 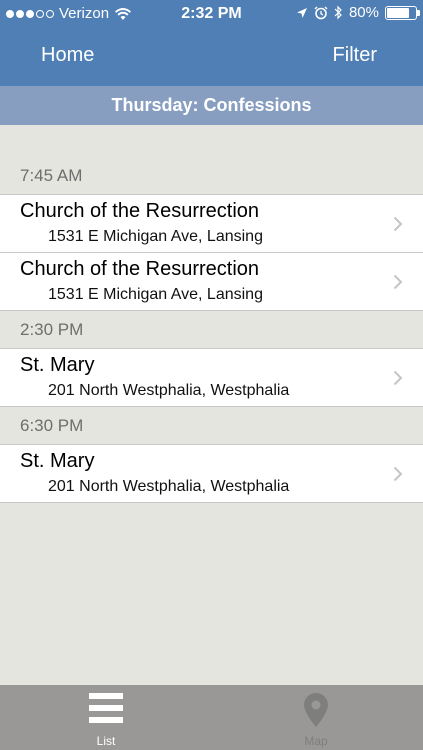 I want to click on battery-fill, so click(x=398, y=12).